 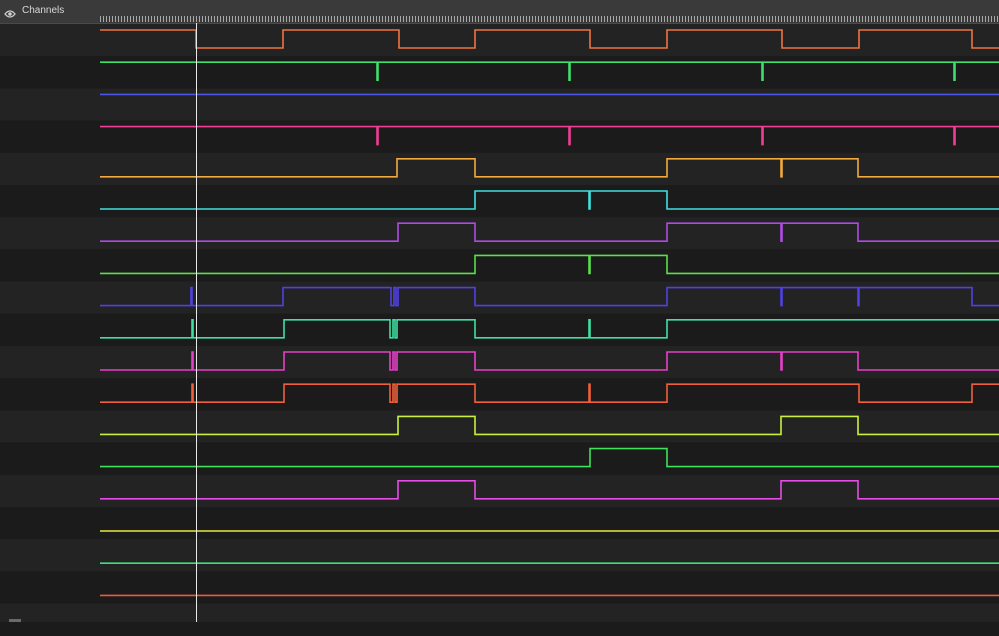 What do you see at coordinates (196, 322) in the screenshot?
I see `time-cursor` at bounding box center [196, 322].